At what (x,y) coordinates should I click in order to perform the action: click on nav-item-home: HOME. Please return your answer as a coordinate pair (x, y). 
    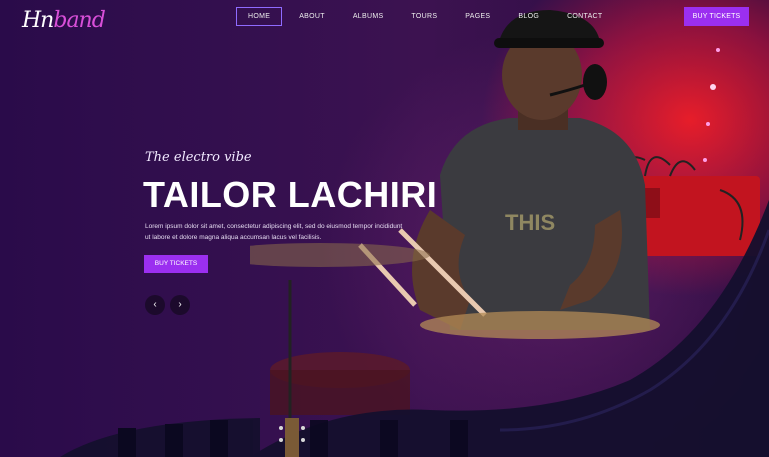
    Looking at the image, I should click on (259, 16).